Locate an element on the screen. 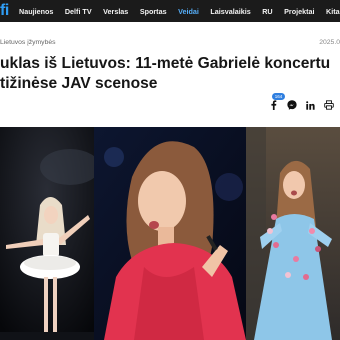  delfi-logo: fi is located at coordinates (4, 11).